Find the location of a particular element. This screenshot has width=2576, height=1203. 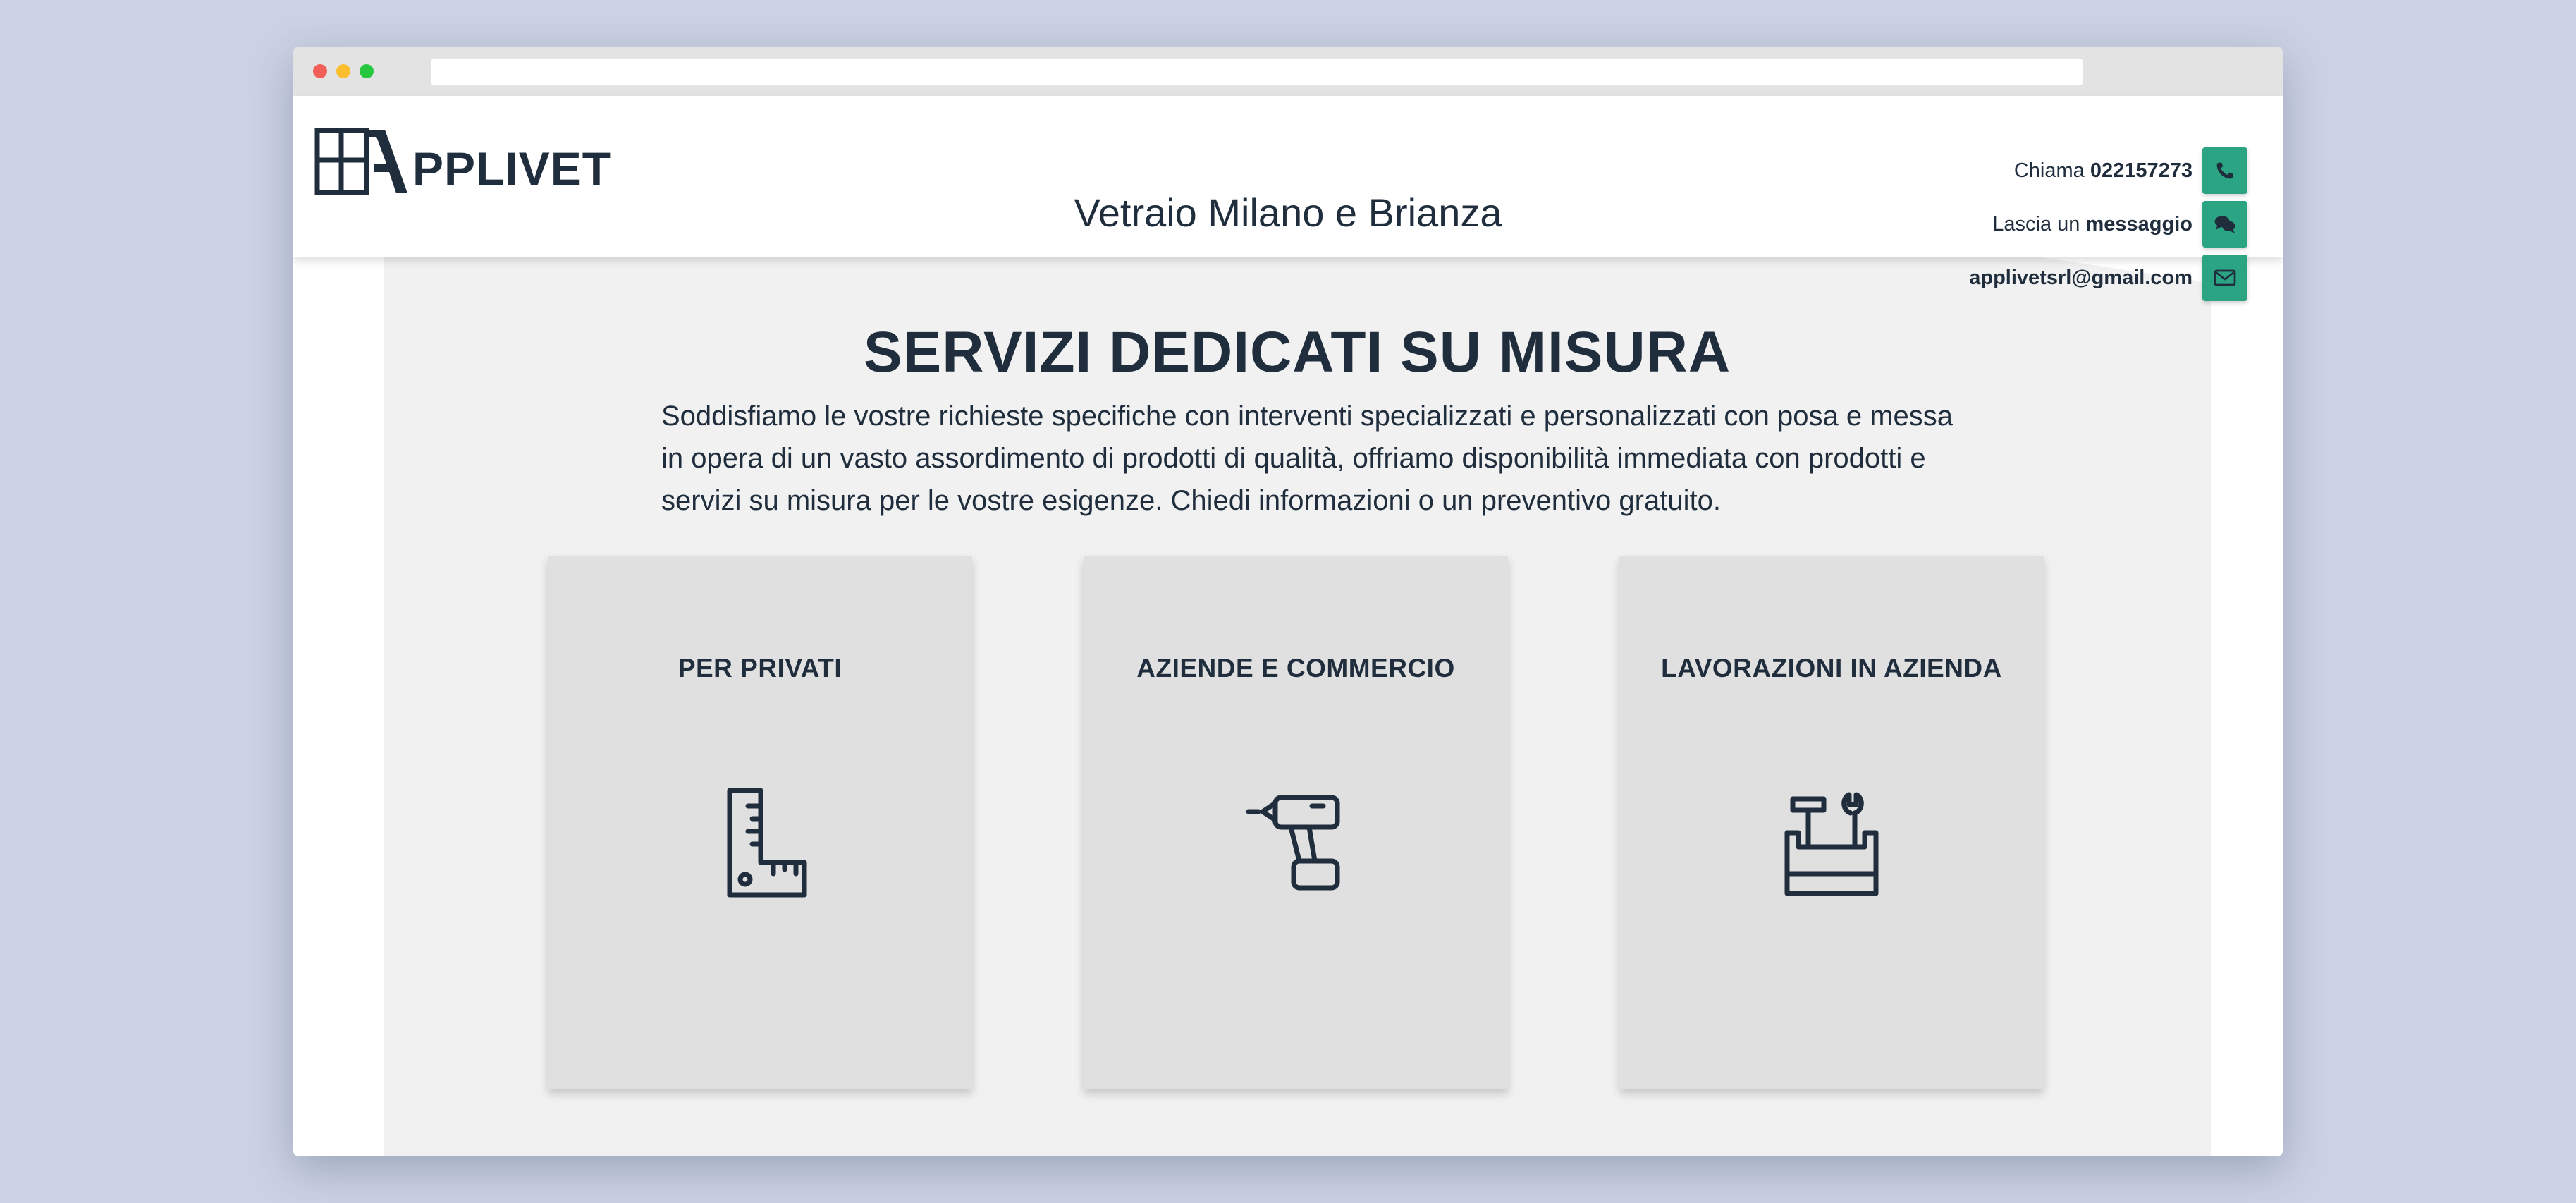

call-contact: Chiama 022157273 is located at coordinates (2130, 171).